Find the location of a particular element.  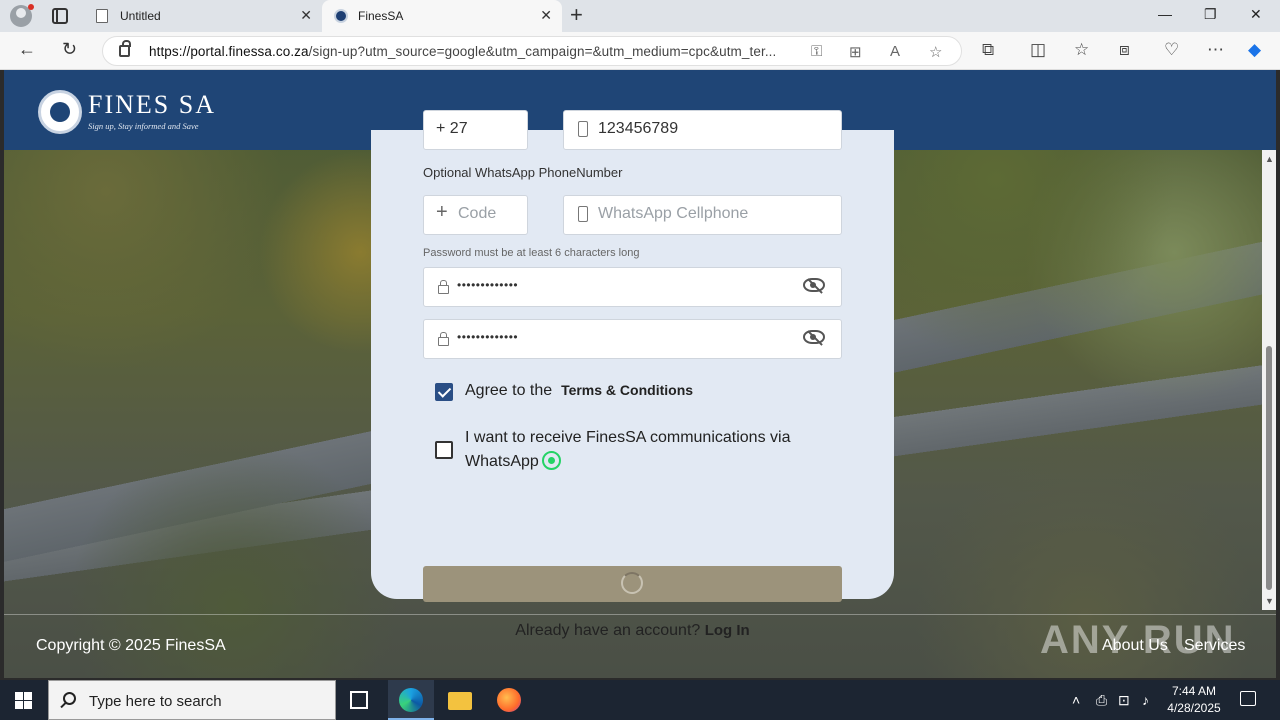

tray-chevron-icon: ˄ is located at coordinates (1076, 700).